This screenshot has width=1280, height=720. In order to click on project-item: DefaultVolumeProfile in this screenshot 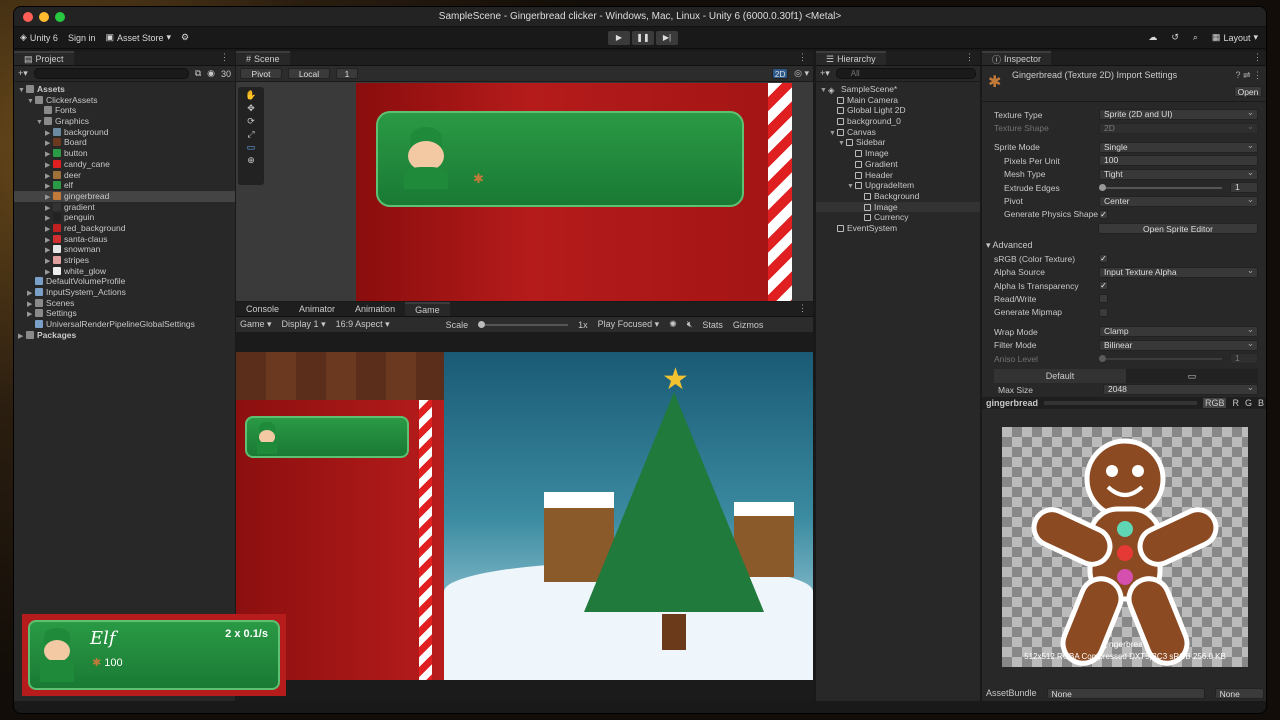, I will do `click(124, 281)`.